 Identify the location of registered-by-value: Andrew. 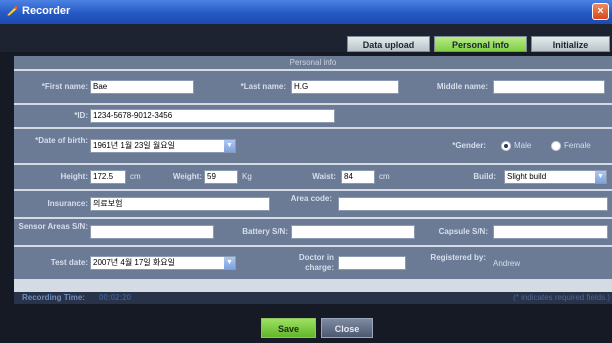
(507, 263).